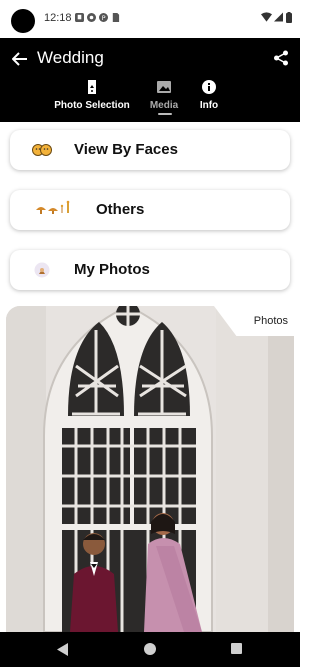 The image size is (320, 667). I want to click on tab-info: Info, so click(209, 95).